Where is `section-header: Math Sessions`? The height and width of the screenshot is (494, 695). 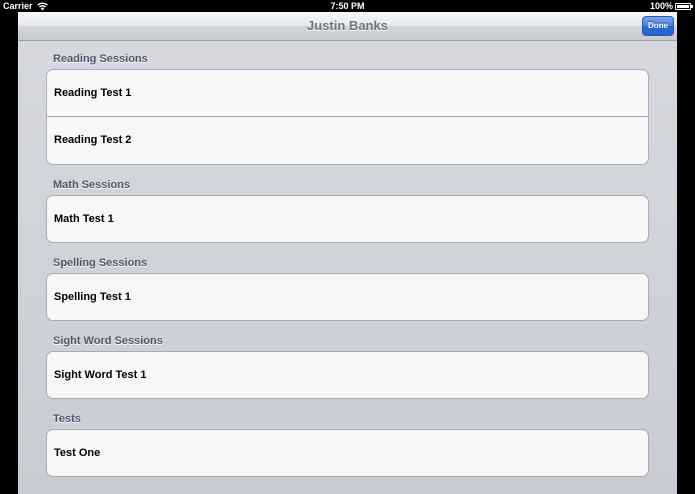 section-header: Math Sessions is located at coordinates (92, 185).